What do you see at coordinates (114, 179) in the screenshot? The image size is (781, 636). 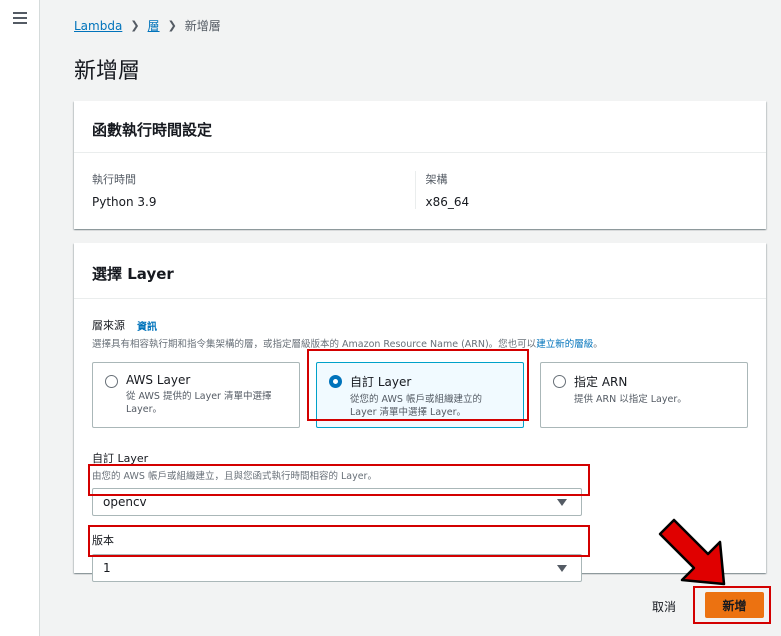 I see `runtime-label: 執行時間` at bounding box center [114, 179].